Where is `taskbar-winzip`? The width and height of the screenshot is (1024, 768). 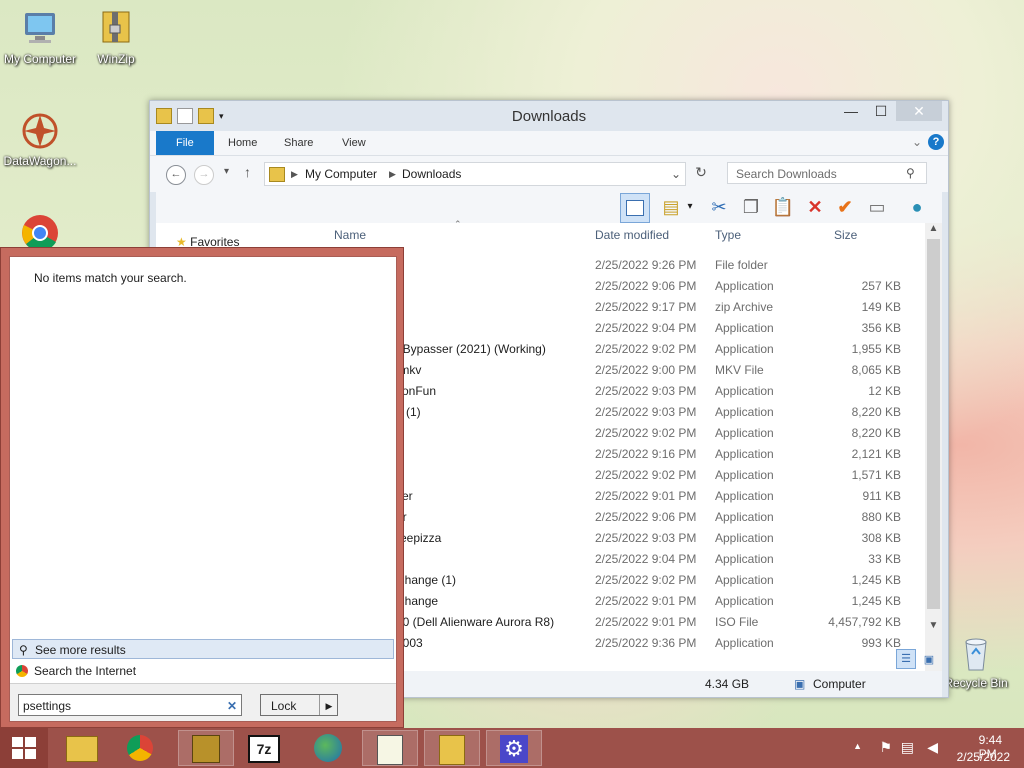 taskbar-winzip is located at coordinates (452, 748).